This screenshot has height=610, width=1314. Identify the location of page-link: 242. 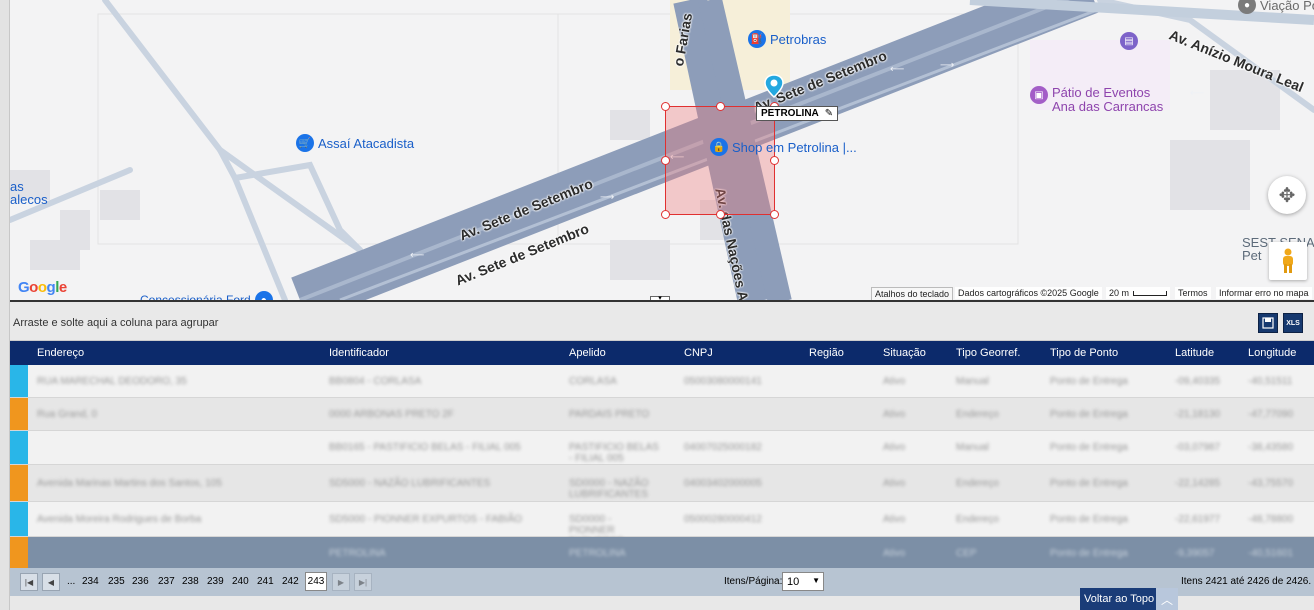
(290, 581).